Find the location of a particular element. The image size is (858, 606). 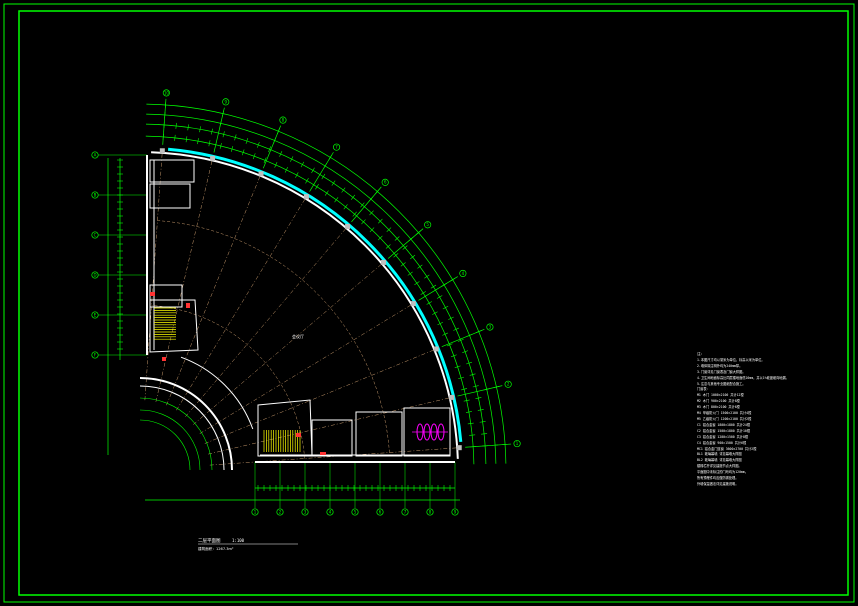

left-axis-bubble-label: D is located at coordinates (94, 274).